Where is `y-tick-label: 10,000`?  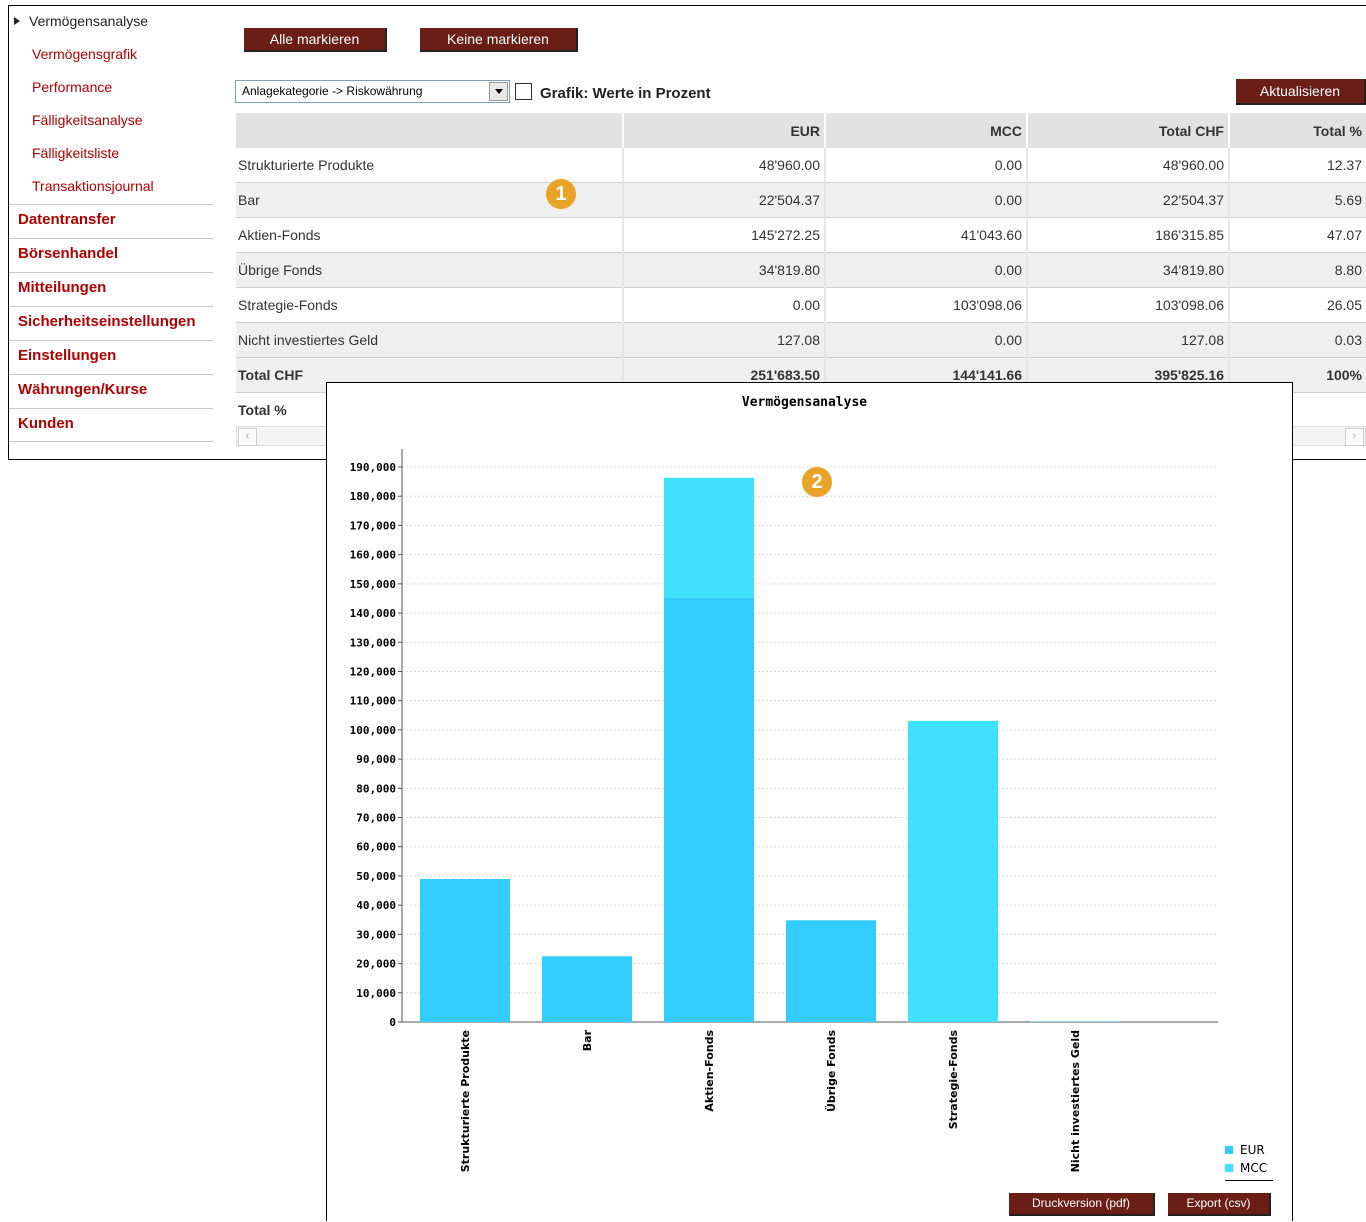 y-tick-label: 10,000 is located at coordinates (376, 993).